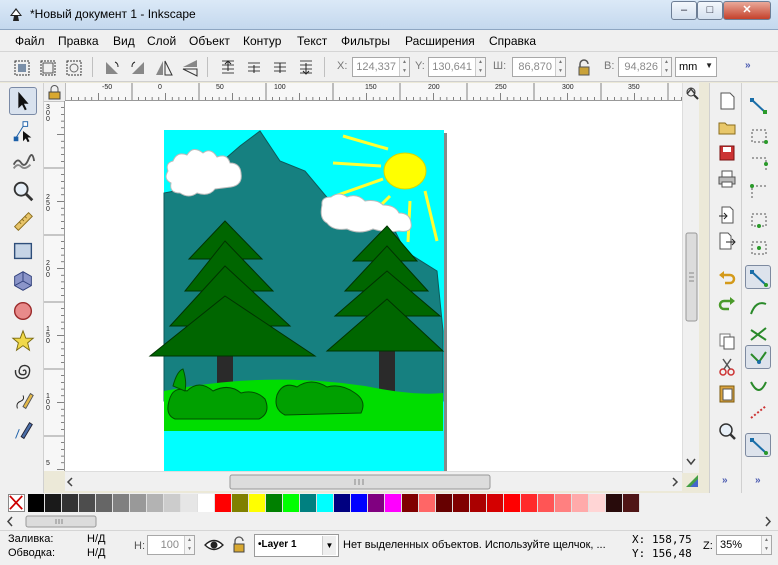  What do you see at coordinates (161, 41) in the screenshot?
I see `menu-layer: Слой` at bounding box center [161, 41].